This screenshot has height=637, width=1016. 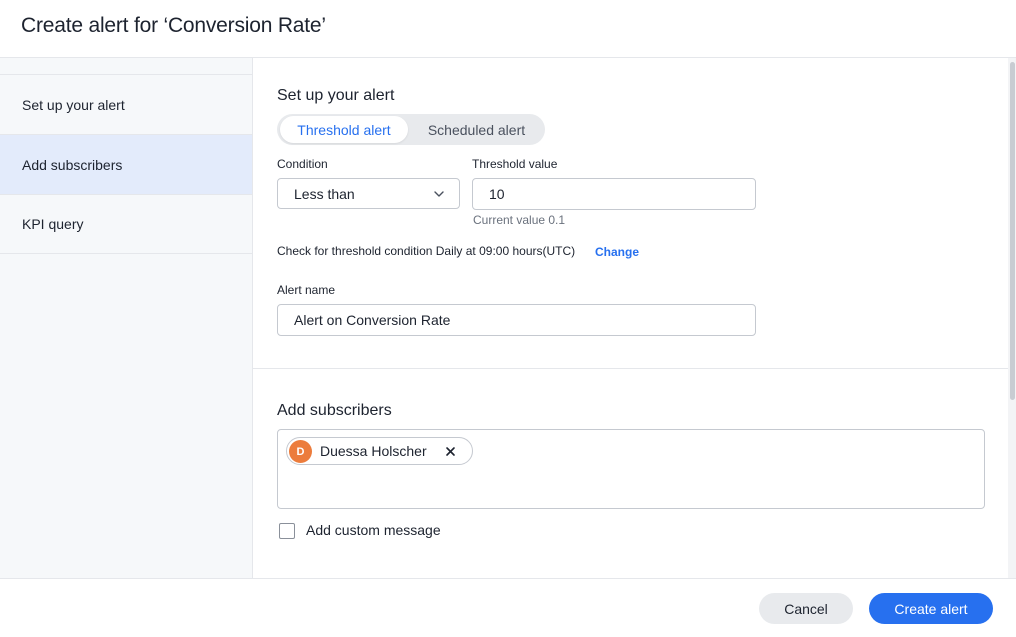 I want to click on sidebar-item-subscribers: Add subscribers, so click(x=126, y=164).